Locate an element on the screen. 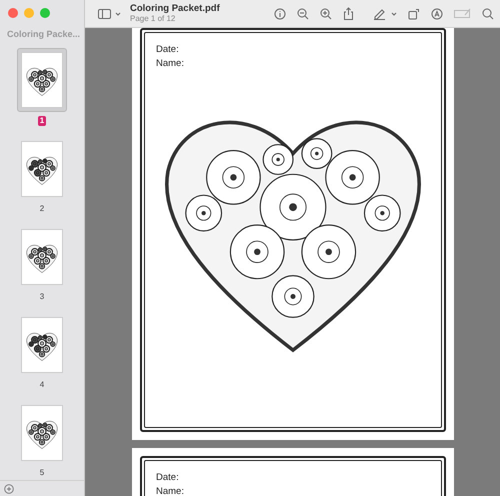 The width and height of the screenshot is (500, 496). rotate-icon is located at coordinates (414, 14).